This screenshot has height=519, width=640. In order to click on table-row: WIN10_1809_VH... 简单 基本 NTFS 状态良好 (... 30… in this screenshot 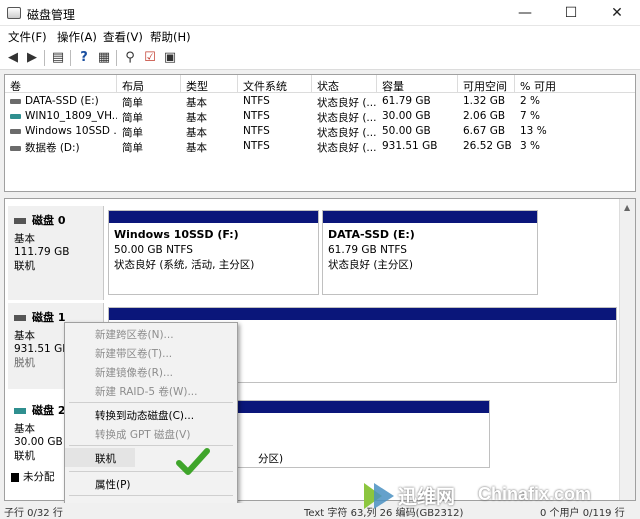, I will do `click(320, 117)`.